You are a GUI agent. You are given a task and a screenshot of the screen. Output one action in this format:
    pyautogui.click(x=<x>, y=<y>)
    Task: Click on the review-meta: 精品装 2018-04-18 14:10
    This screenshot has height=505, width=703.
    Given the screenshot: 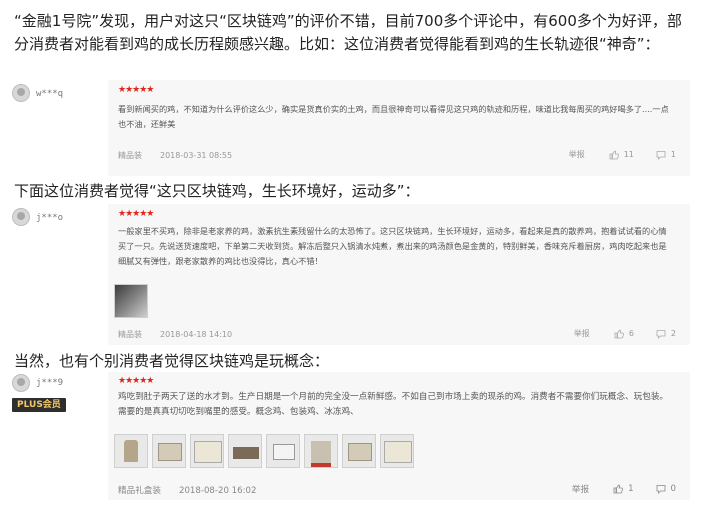 What is the action you would take?
    pyautogui.click(x=175, y=334)
    